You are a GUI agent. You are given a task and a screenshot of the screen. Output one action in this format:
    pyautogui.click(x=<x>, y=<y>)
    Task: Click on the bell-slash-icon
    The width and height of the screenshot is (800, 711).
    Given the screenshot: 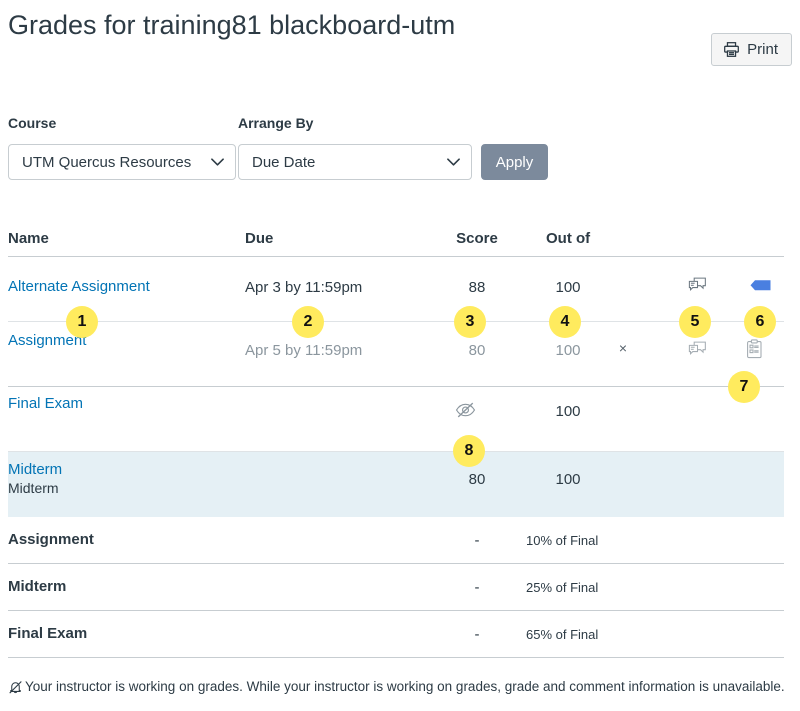 What is the action you would take?
    pyautogui.click(x=15, y=687)
    